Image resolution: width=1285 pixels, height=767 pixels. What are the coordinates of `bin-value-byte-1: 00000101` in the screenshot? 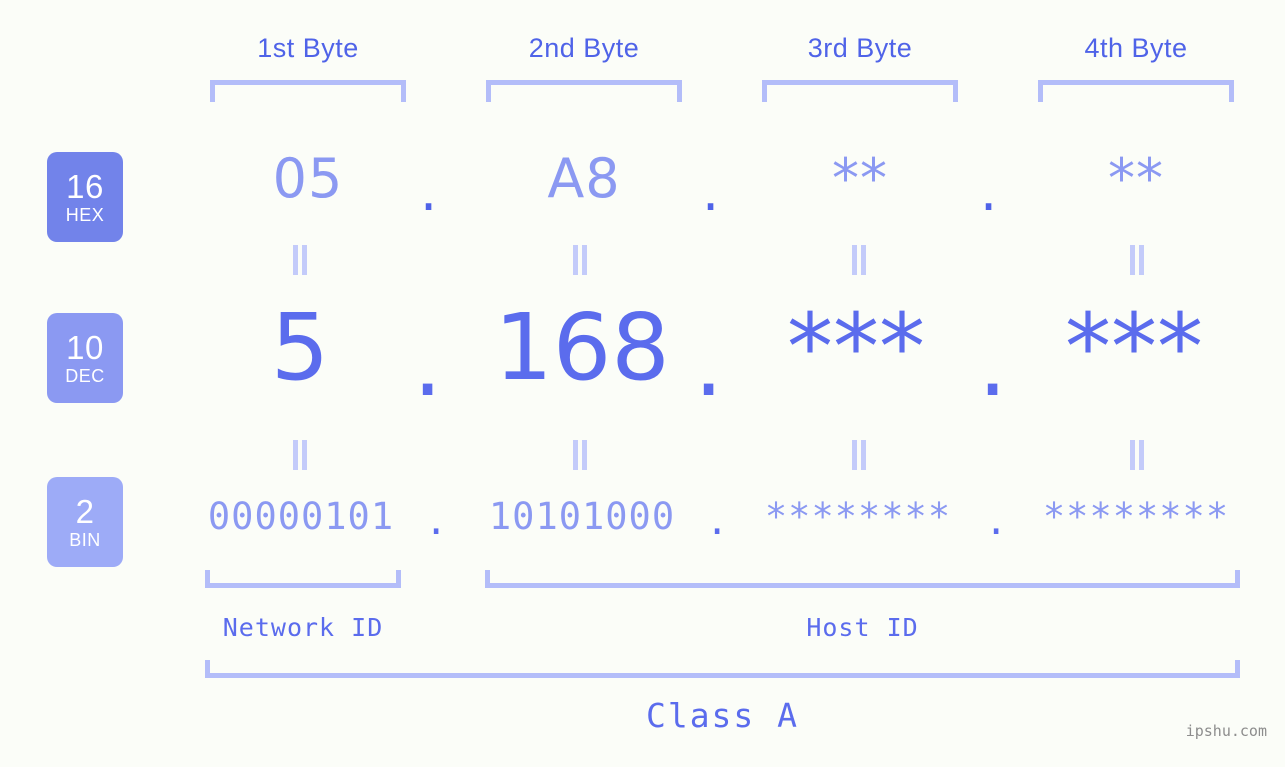 It's located at (301, 516).